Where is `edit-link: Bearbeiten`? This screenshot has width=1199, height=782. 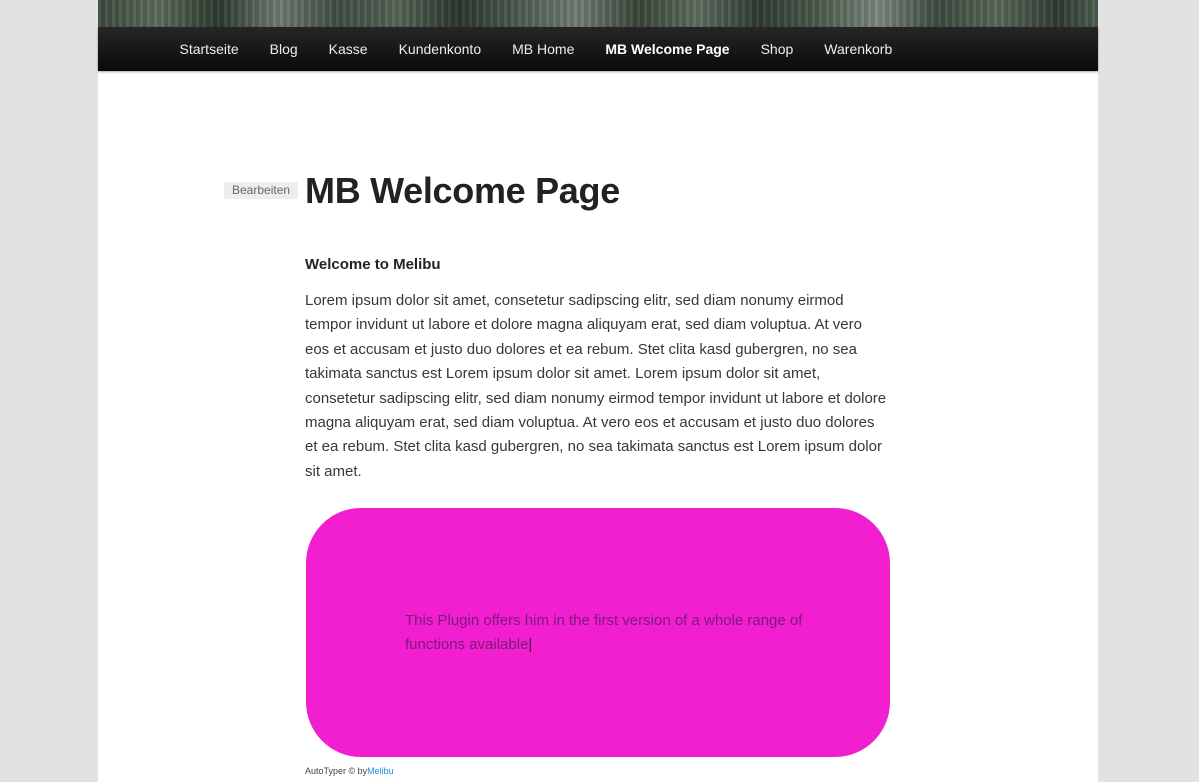
edit-link: Bearbeiten is located at coordinates (261, 190).